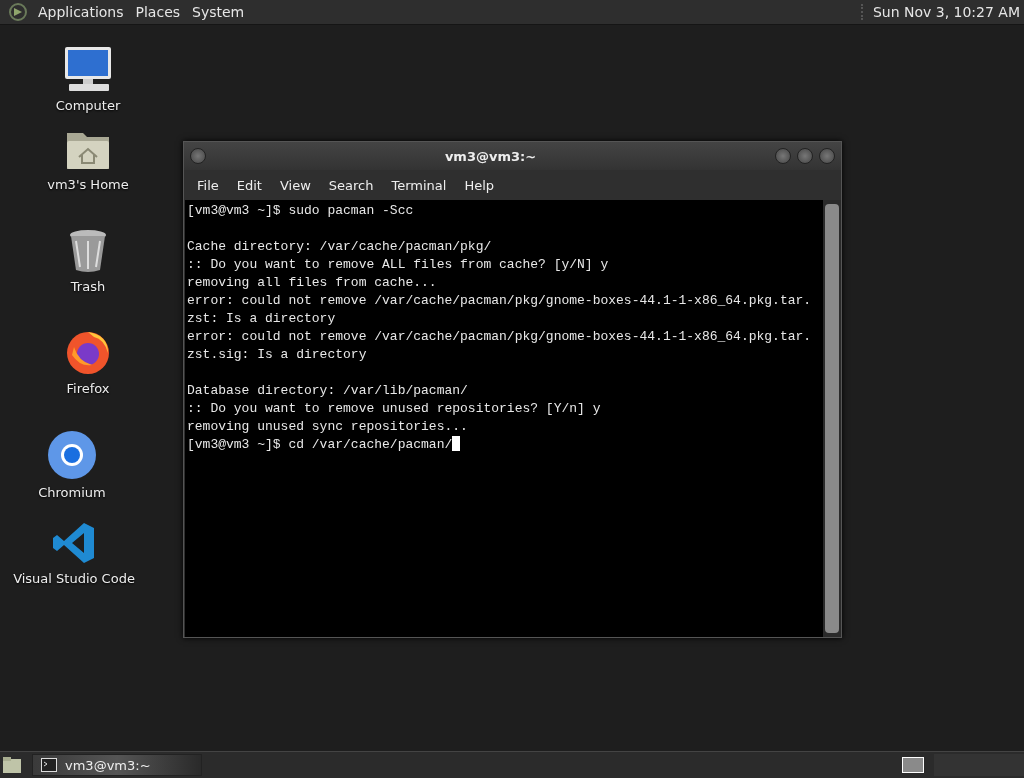 This screenshot has height=778, width=1024. Describe the element at coordinates (300, 210) in the screenshot. I see `terminal-line: [vm3@vm3 ~]$ sudo pacman -Scc` at that location.